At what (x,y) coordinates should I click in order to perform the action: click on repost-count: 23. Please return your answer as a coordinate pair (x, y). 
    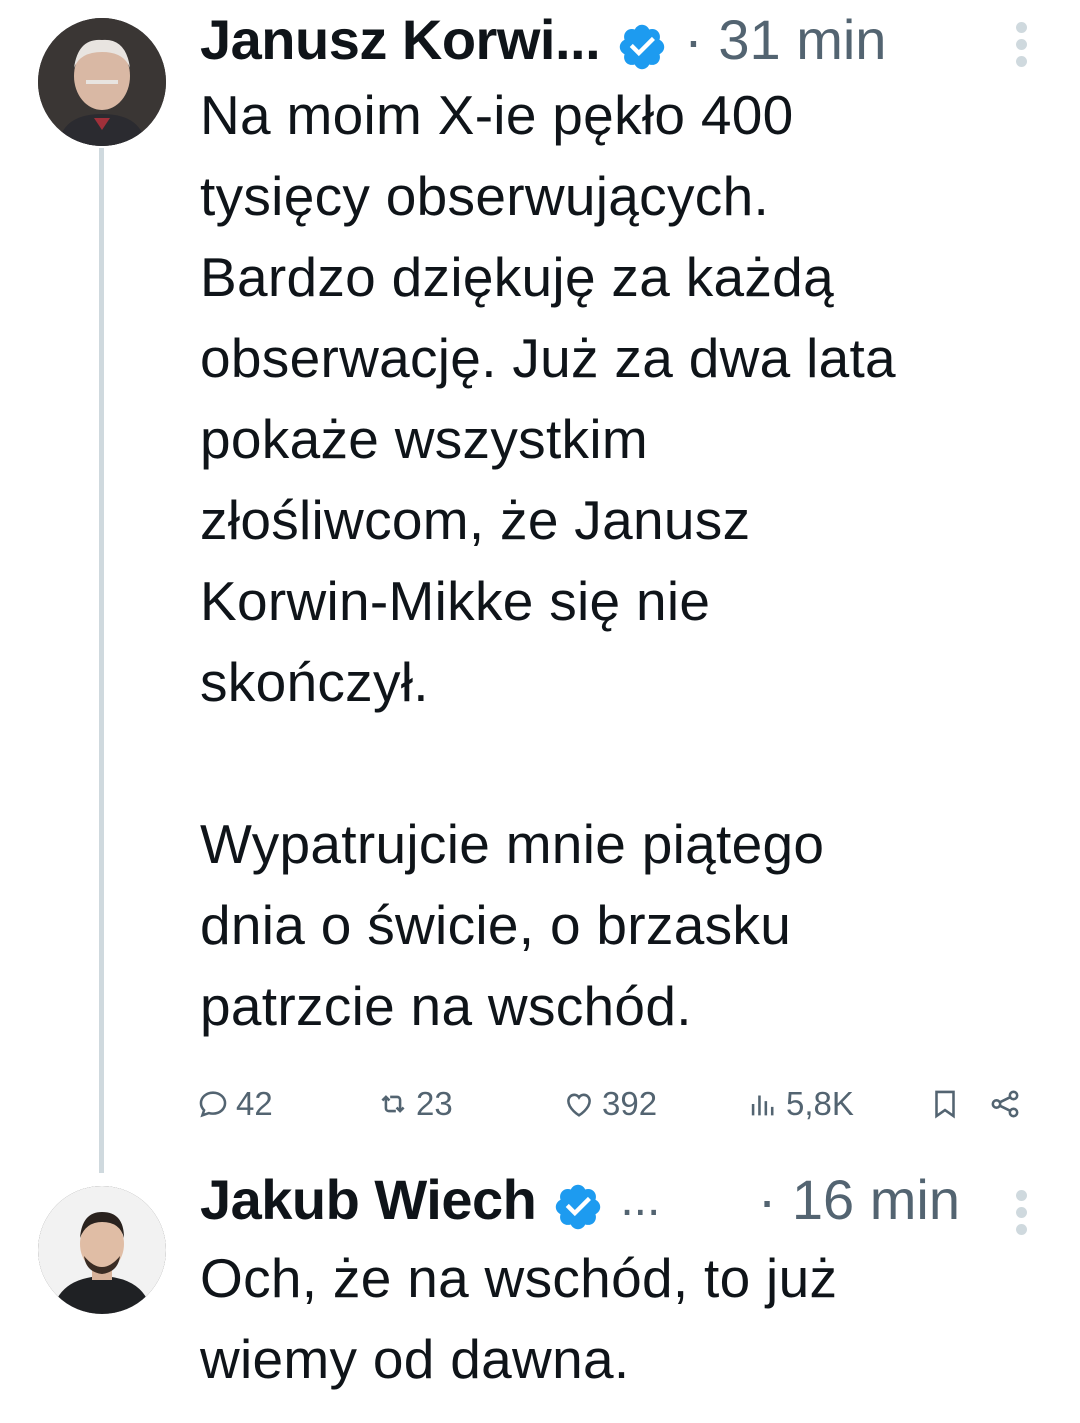
    Looking at the image, I should click on (434, 1103).